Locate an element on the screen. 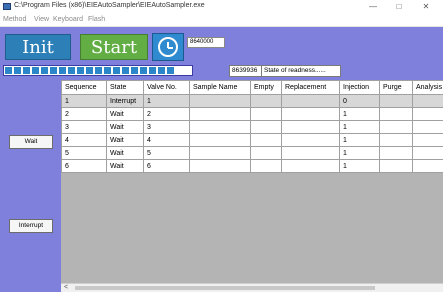  close-button: ✕ is located at coordinates (426, 7).